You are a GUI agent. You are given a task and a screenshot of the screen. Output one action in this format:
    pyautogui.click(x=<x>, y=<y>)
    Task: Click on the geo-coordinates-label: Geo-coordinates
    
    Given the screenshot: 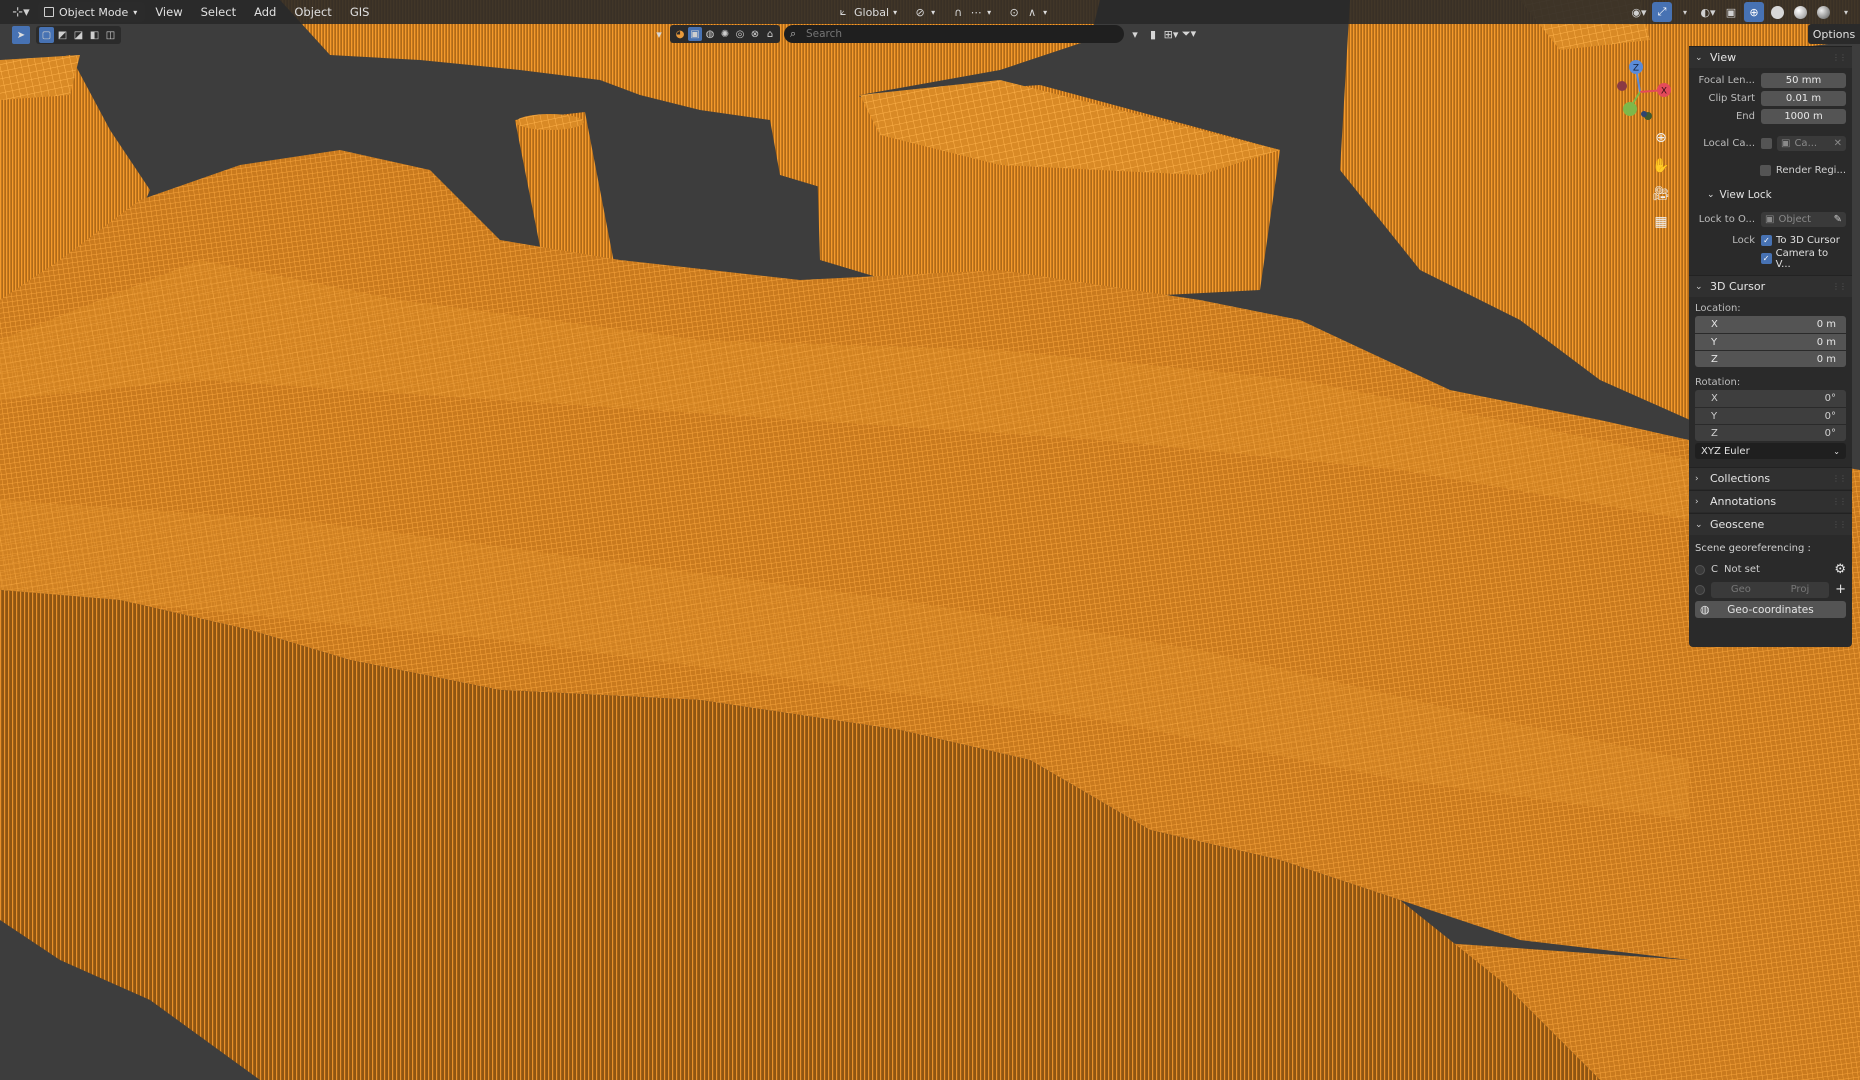 What is the action you would take?
    pyautogui.click(x=1770, y=609)
    